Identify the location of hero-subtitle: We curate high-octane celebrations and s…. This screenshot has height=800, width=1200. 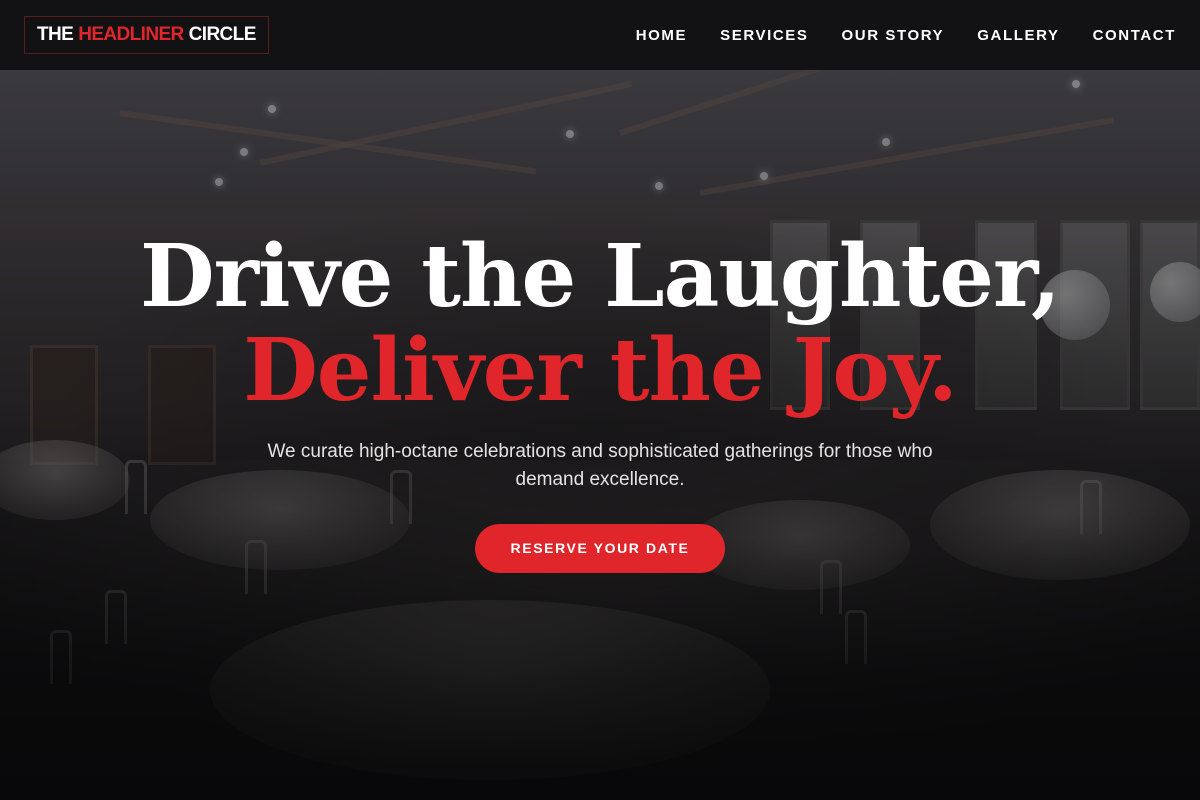
(600, 465).